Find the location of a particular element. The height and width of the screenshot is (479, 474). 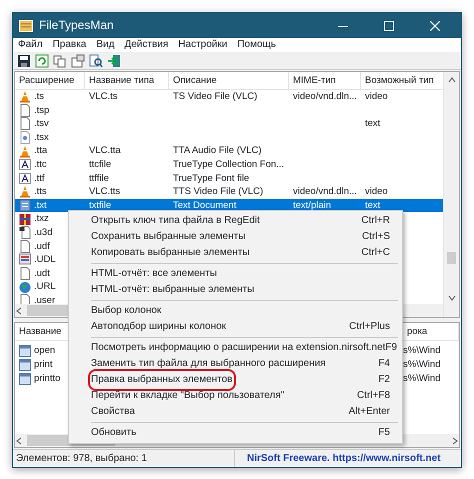

table-cell: VLC.ts is located at coordinates (103, 97).